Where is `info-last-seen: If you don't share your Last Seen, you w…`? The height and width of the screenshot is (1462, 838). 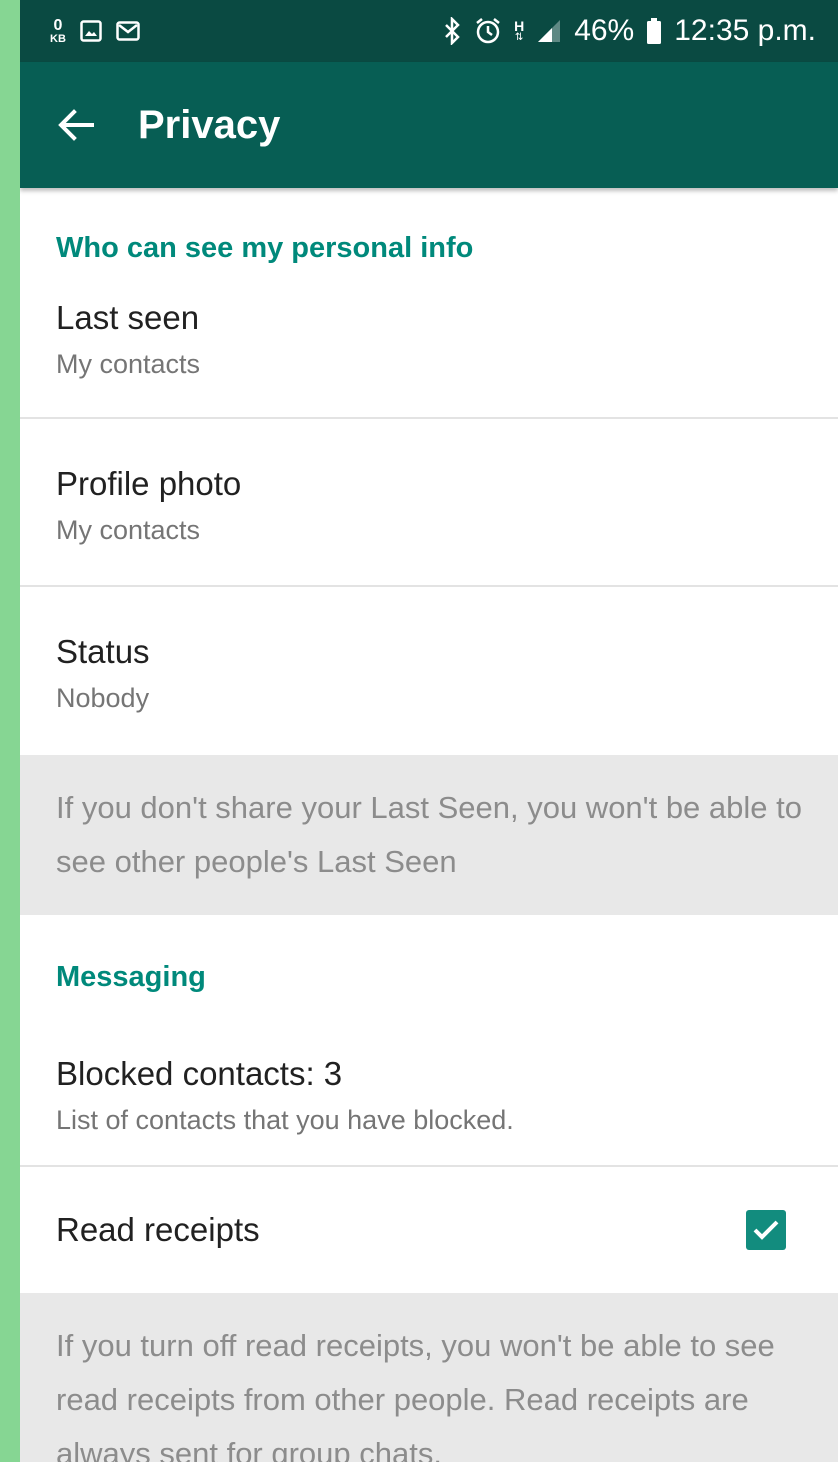 info-last-seen: If you don't share your Last Seen, you w… is located at coordinates (429, 835).